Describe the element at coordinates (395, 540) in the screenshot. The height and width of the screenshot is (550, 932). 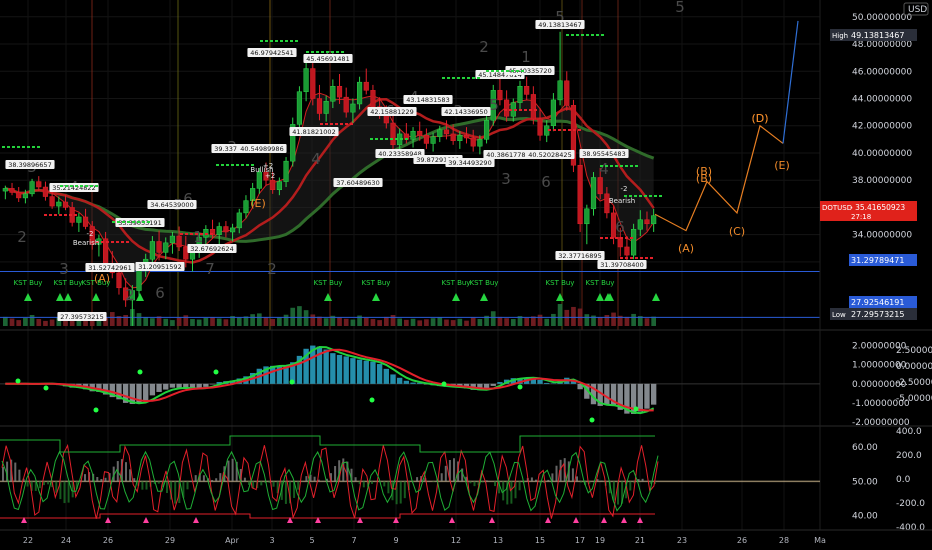
I see `time-tick: 9` at that location.